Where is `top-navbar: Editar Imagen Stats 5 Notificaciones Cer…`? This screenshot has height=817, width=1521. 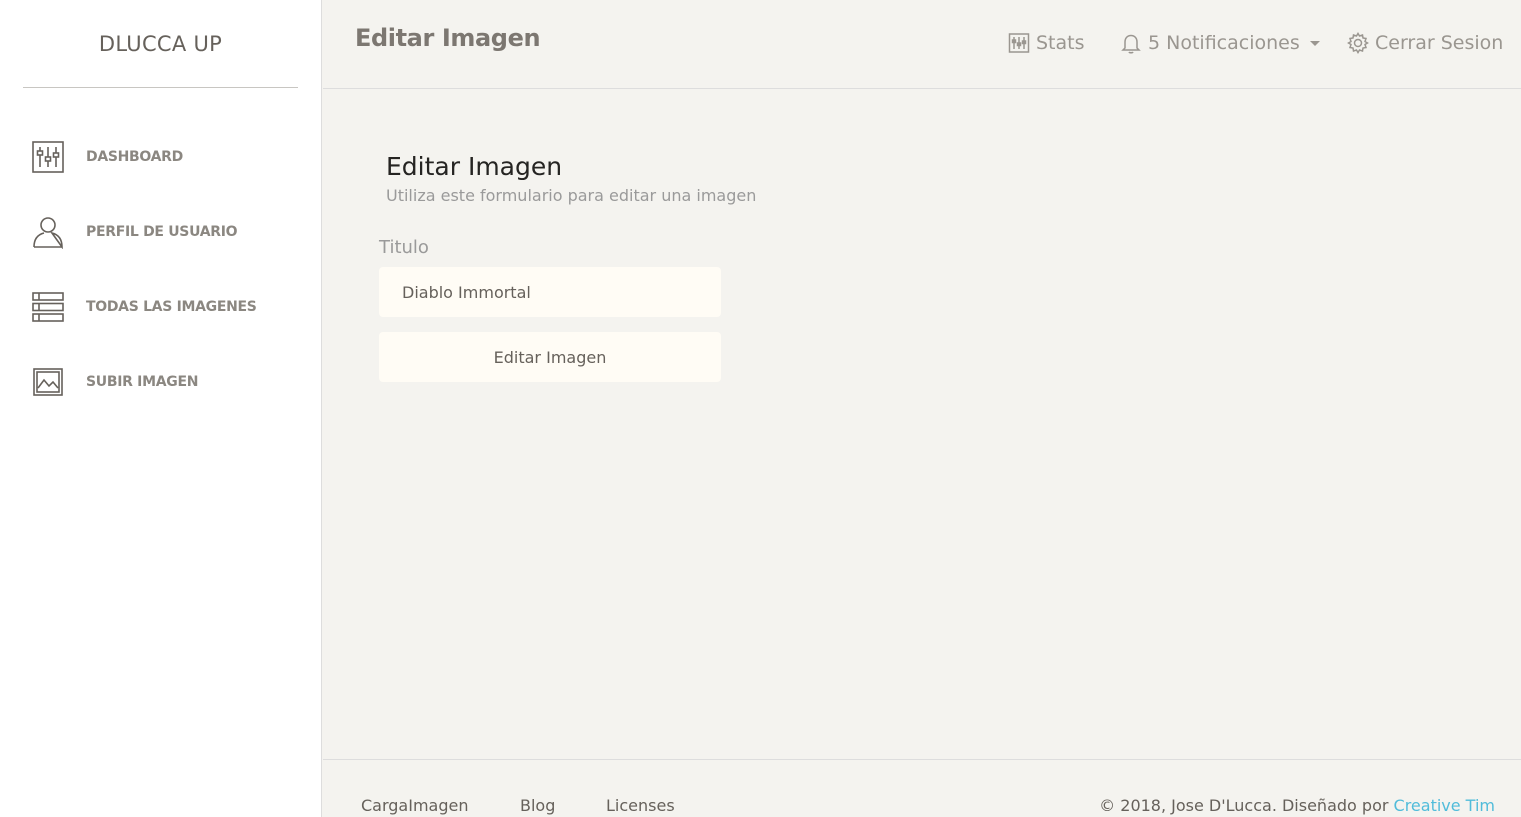 top-navbar: Editar Imagen Stats 5 Notificaciones Cer… is located at coordinates (922, 44).